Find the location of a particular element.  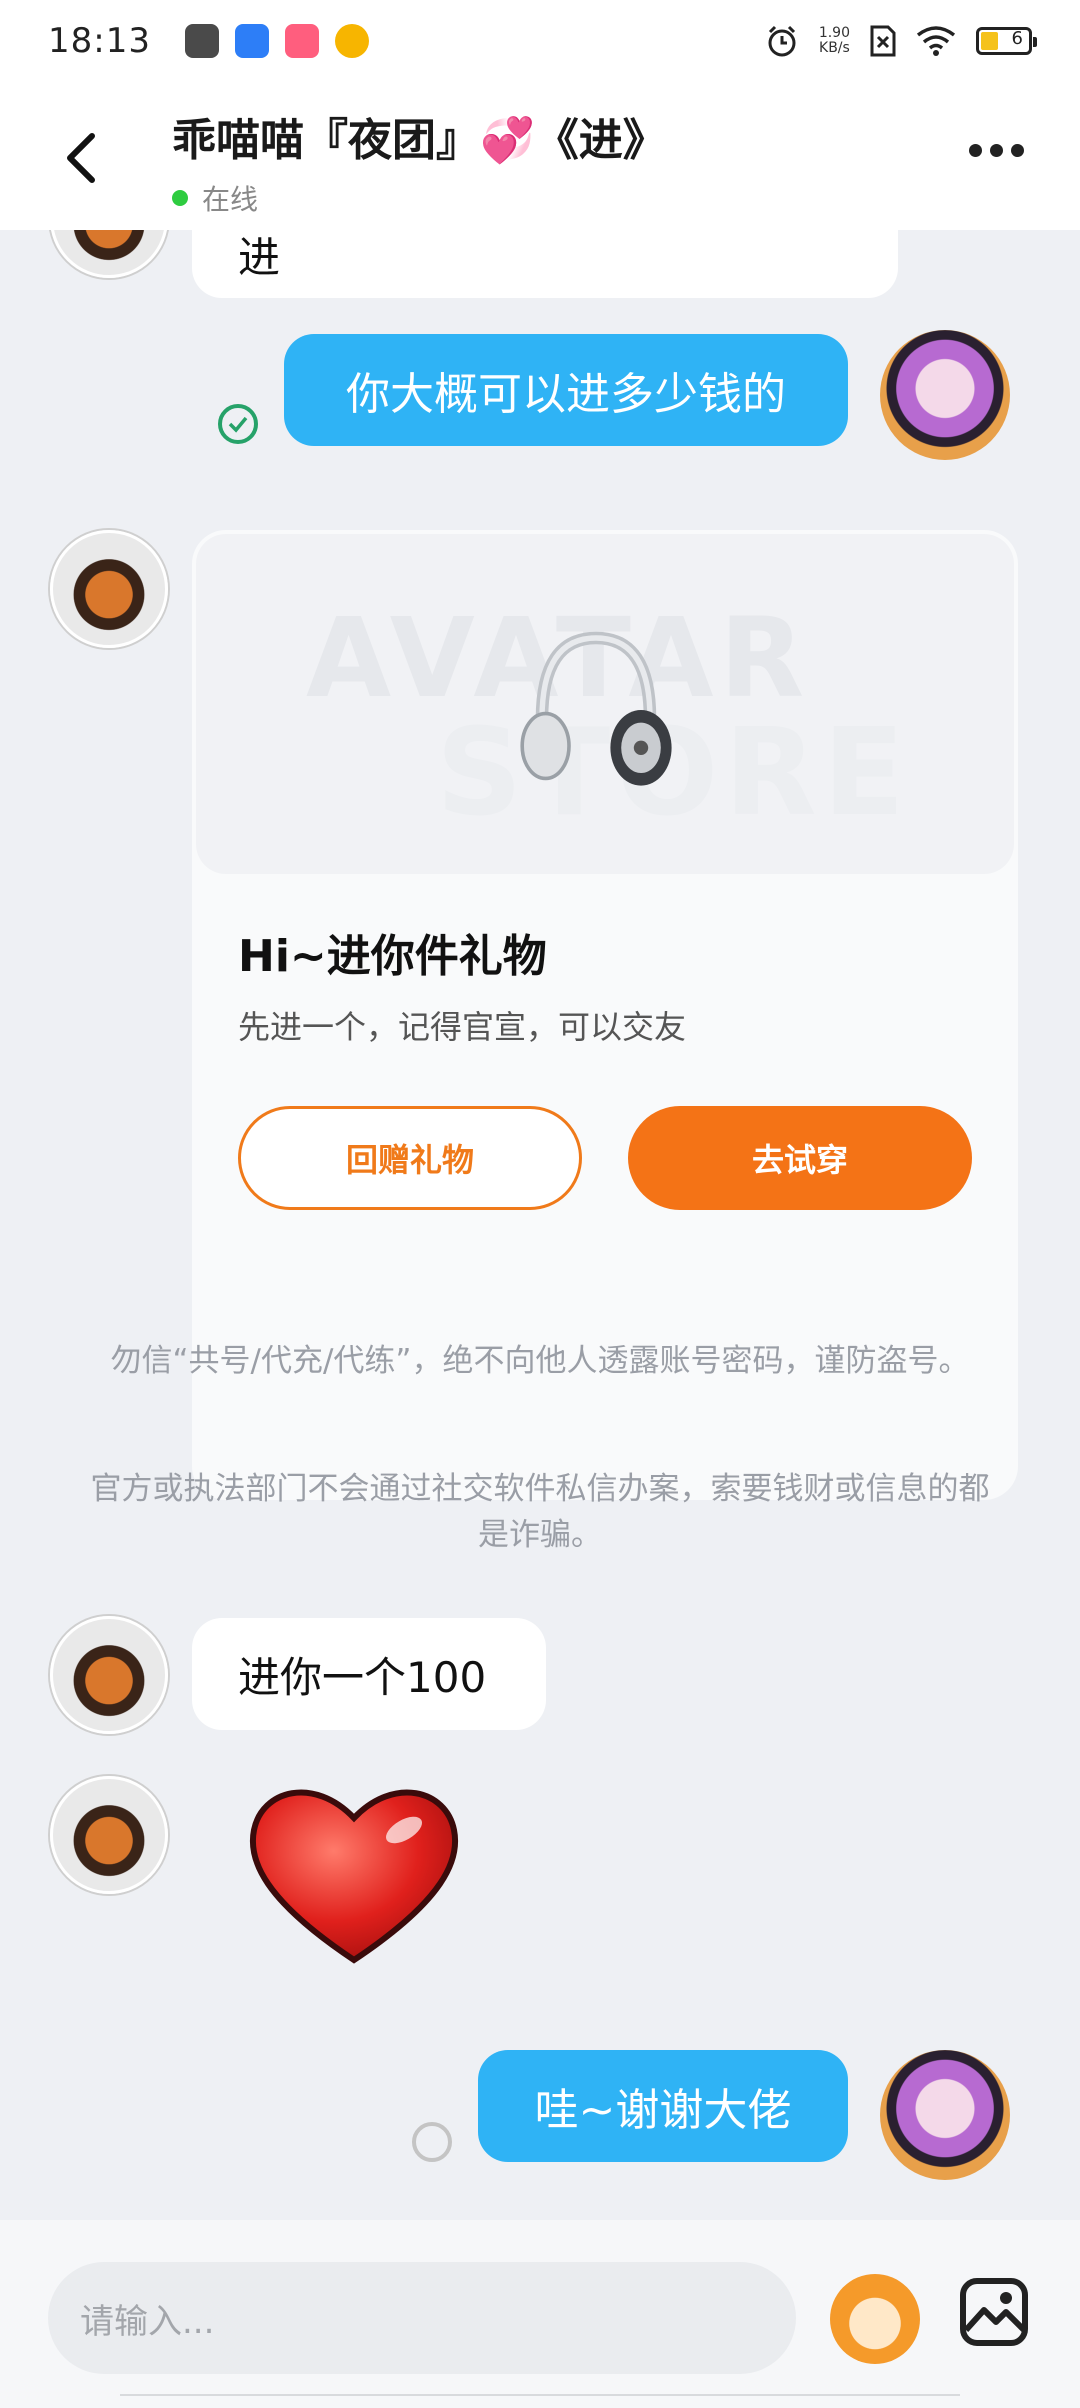

image-picker-button is located at coordinates (994, 2312).